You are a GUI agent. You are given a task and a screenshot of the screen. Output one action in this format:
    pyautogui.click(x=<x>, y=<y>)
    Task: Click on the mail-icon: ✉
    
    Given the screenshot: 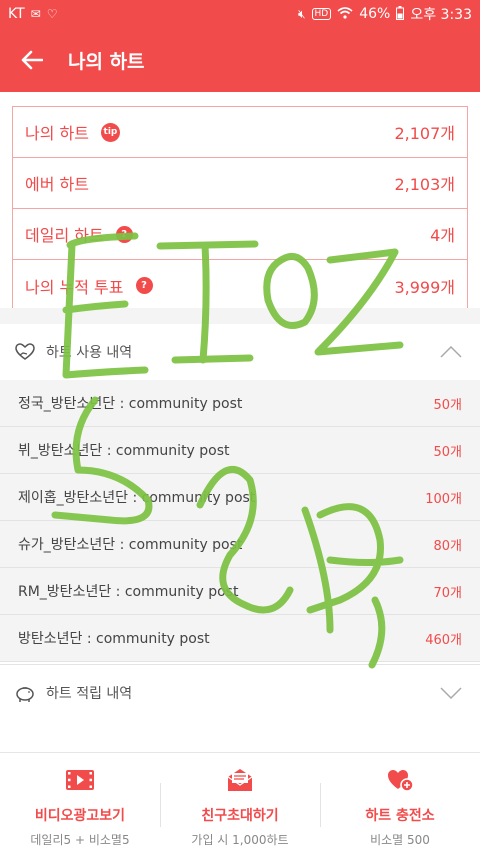 What is the action you would take?
    pyautogui.click(x=35, y=14)
    